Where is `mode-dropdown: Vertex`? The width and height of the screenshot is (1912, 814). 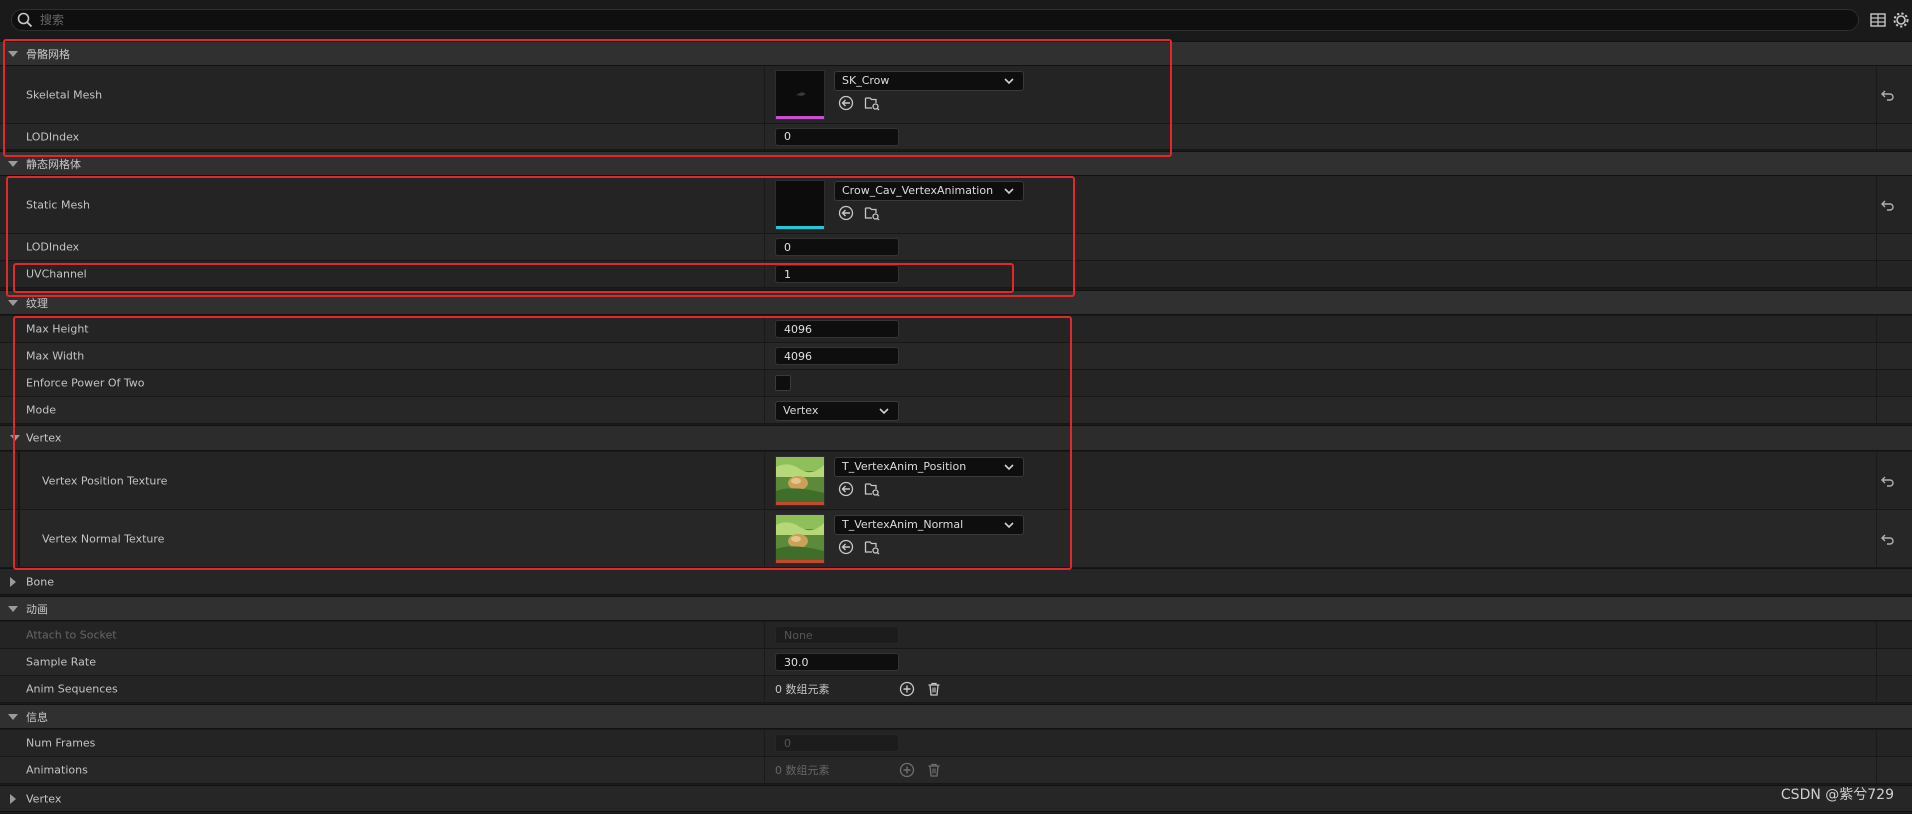 mode-dropdown: Vertex is located at coordinates (837, 411).